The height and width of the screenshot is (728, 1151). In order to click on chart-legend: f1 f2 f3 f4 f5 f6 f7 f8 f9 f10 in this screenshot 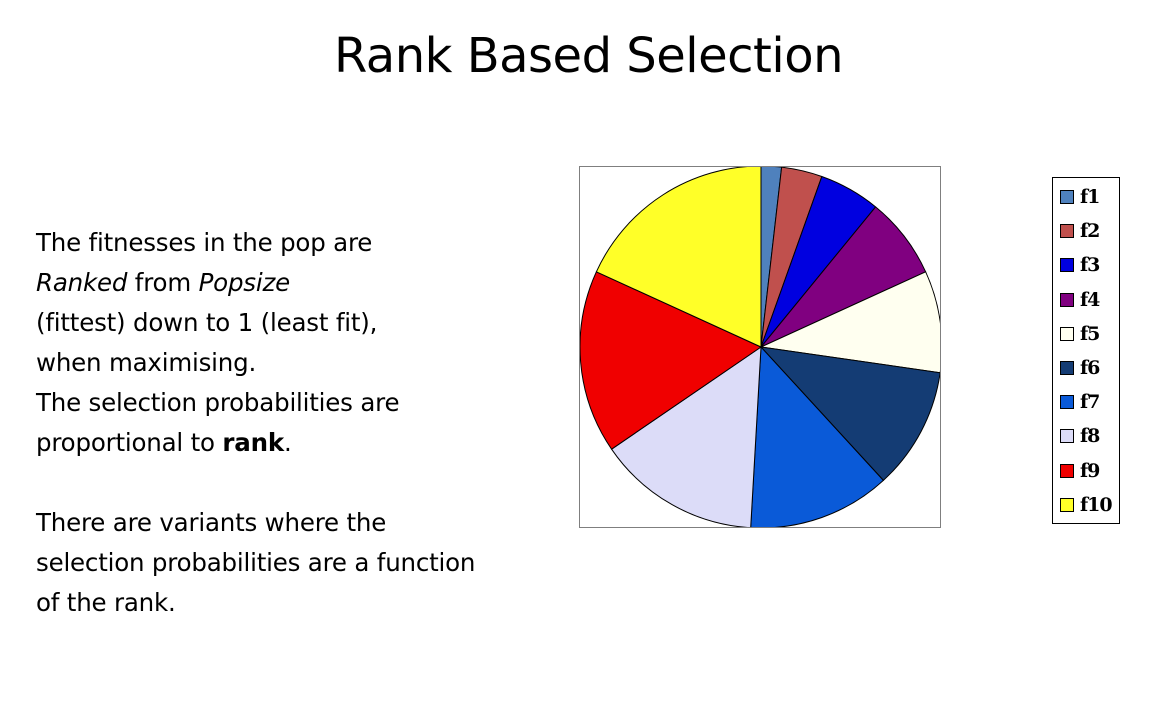, I will do `click(1086, 350)`.